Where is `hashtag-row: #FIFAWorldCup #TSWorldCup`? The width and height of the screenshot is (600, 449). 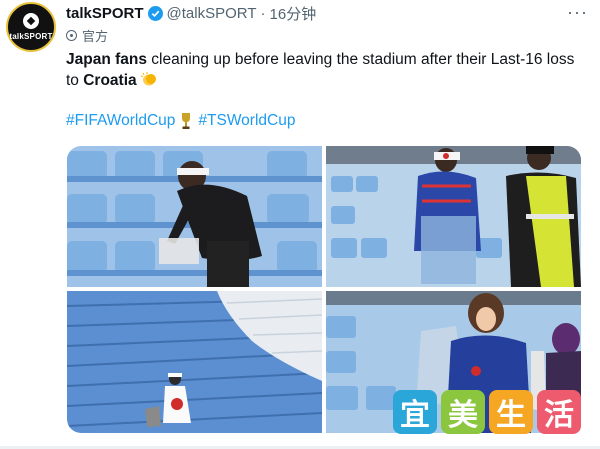
hashtag-row: #FIFAWorldCup #TSWorldCup is located at coordinates (180, 121).